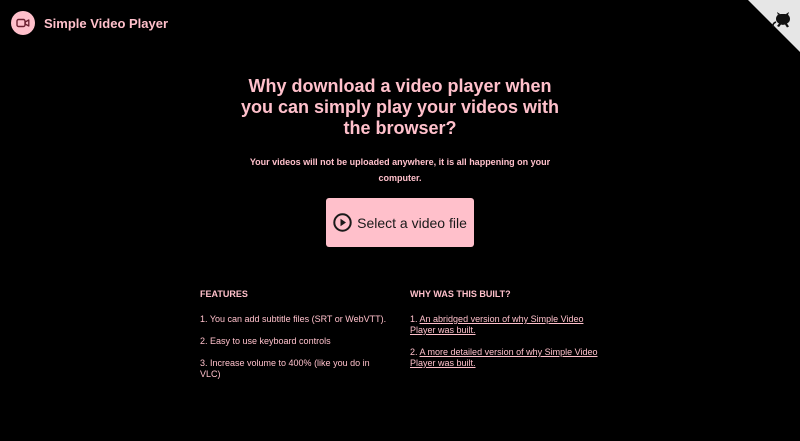 Image resolution: width=800 pixels, height=441 pixels. What do you see at coordinates (106, 23) in the screenshot?
I see `app-title: Simple Video Player` at bounding box center [106, 23].